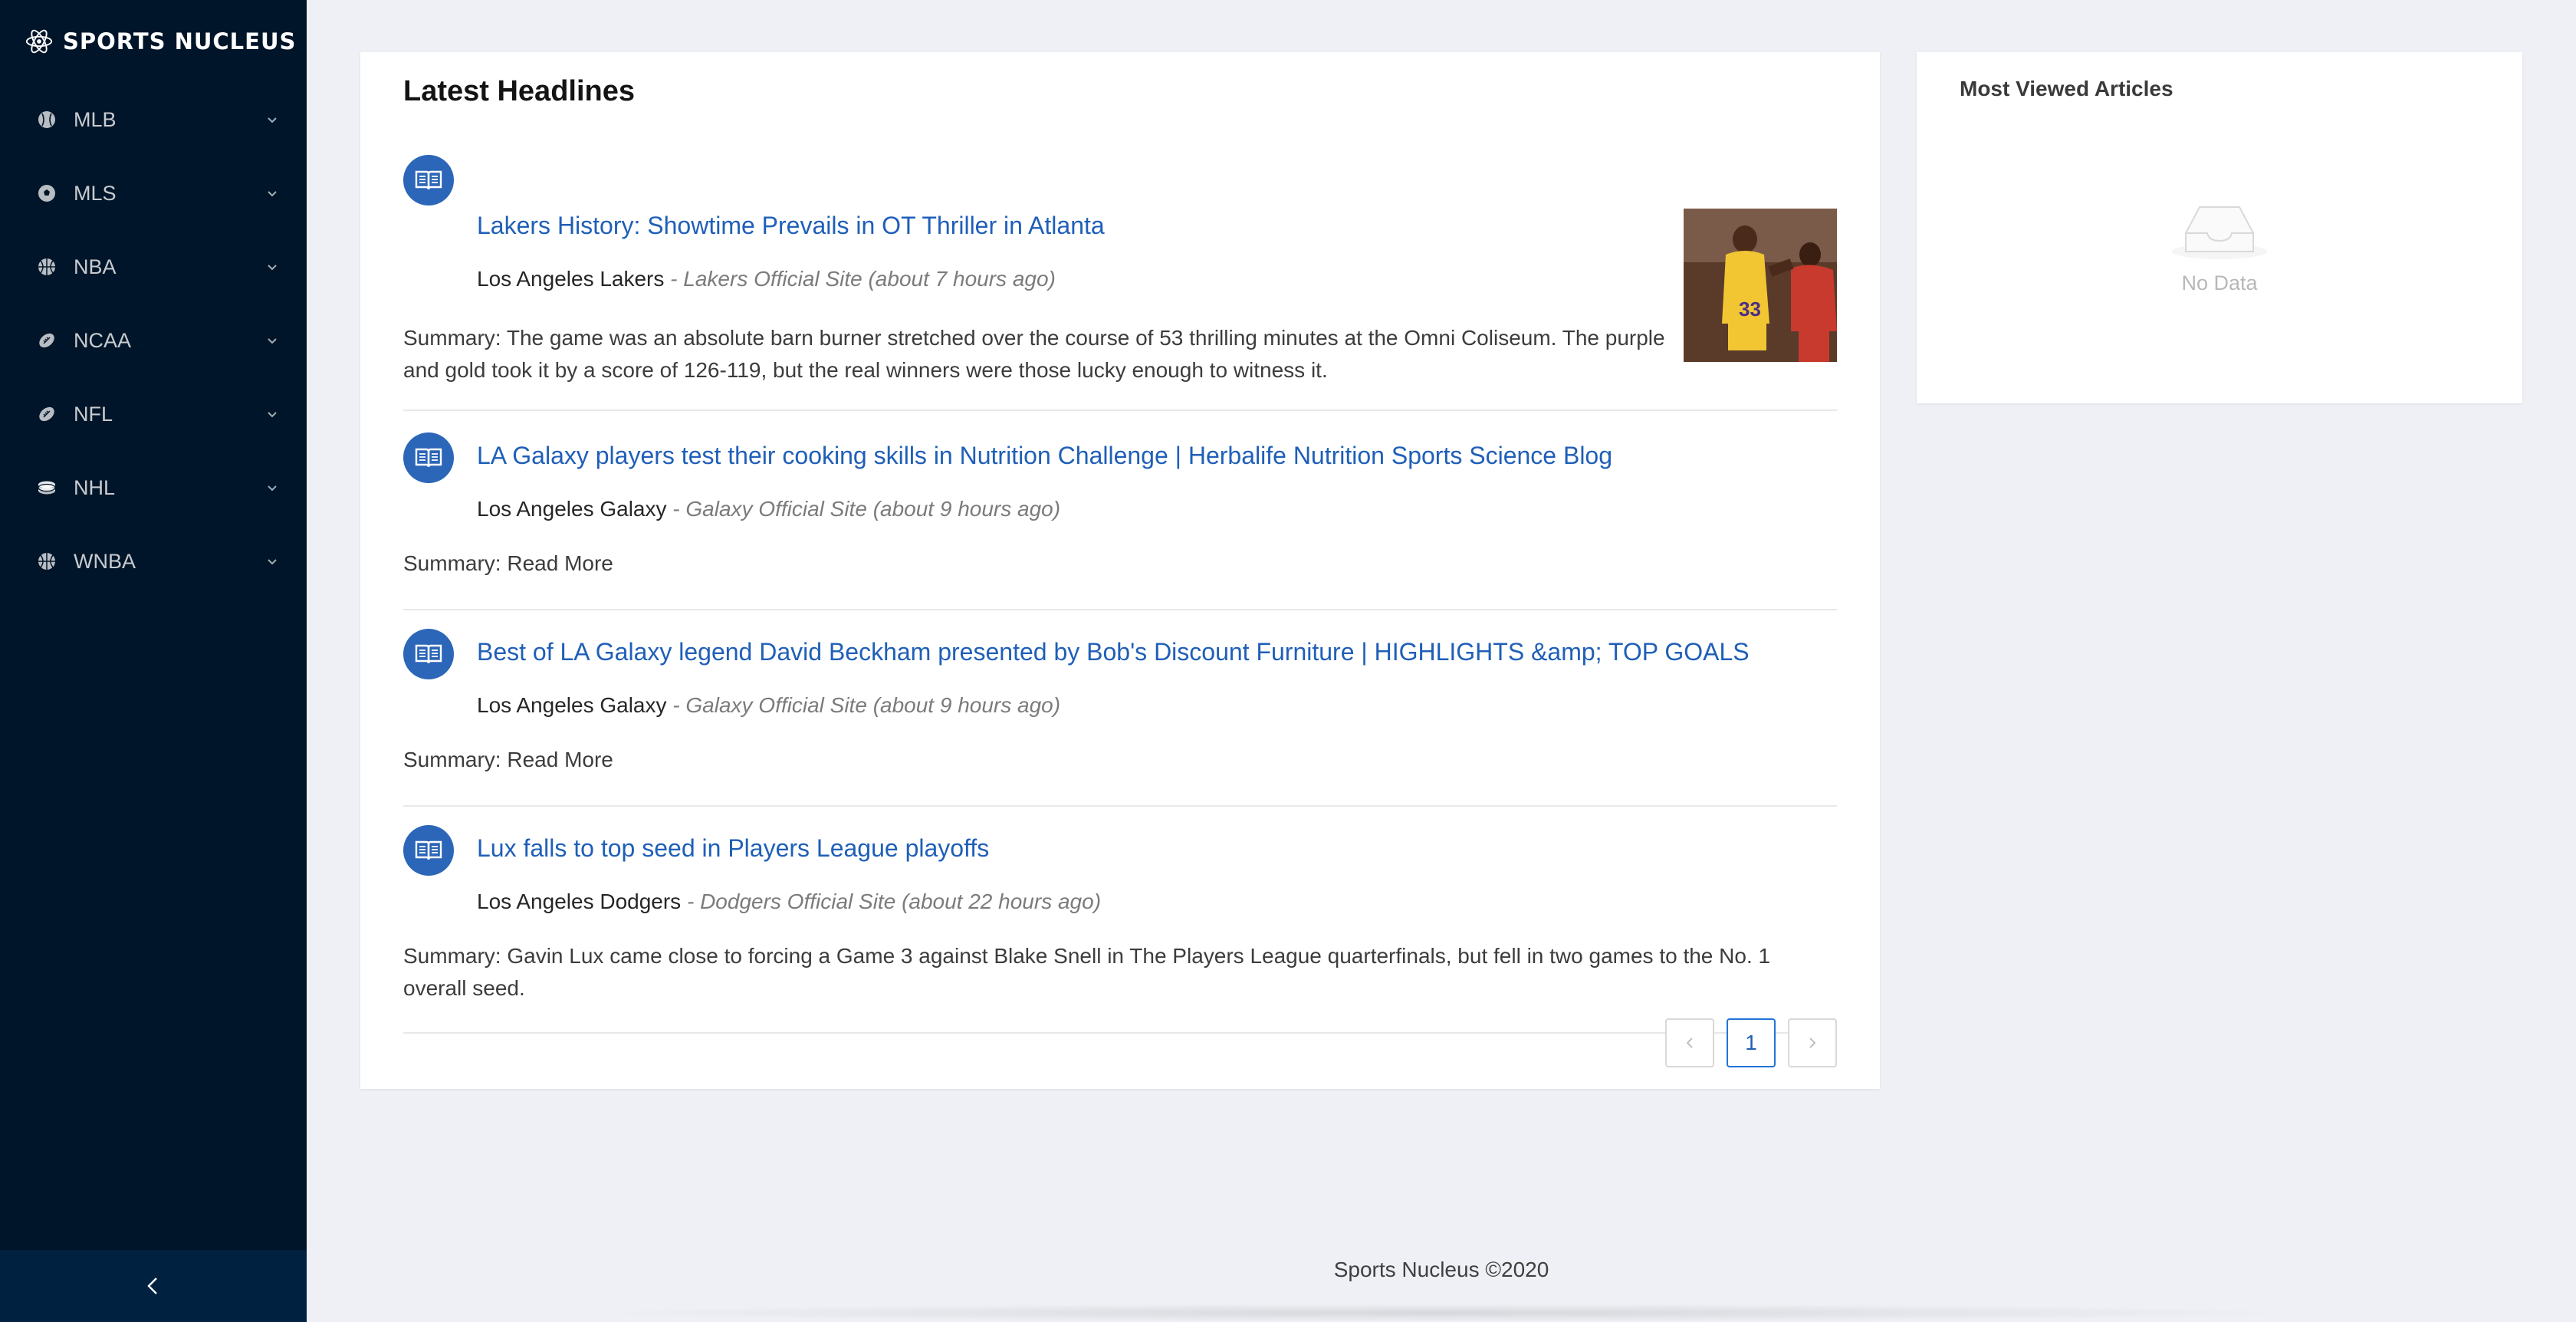 Image resolution: width=2576 pixels, height=1322 pixels. I want to click on sidebar-item-wnba: WNBA, so click(154, 561).